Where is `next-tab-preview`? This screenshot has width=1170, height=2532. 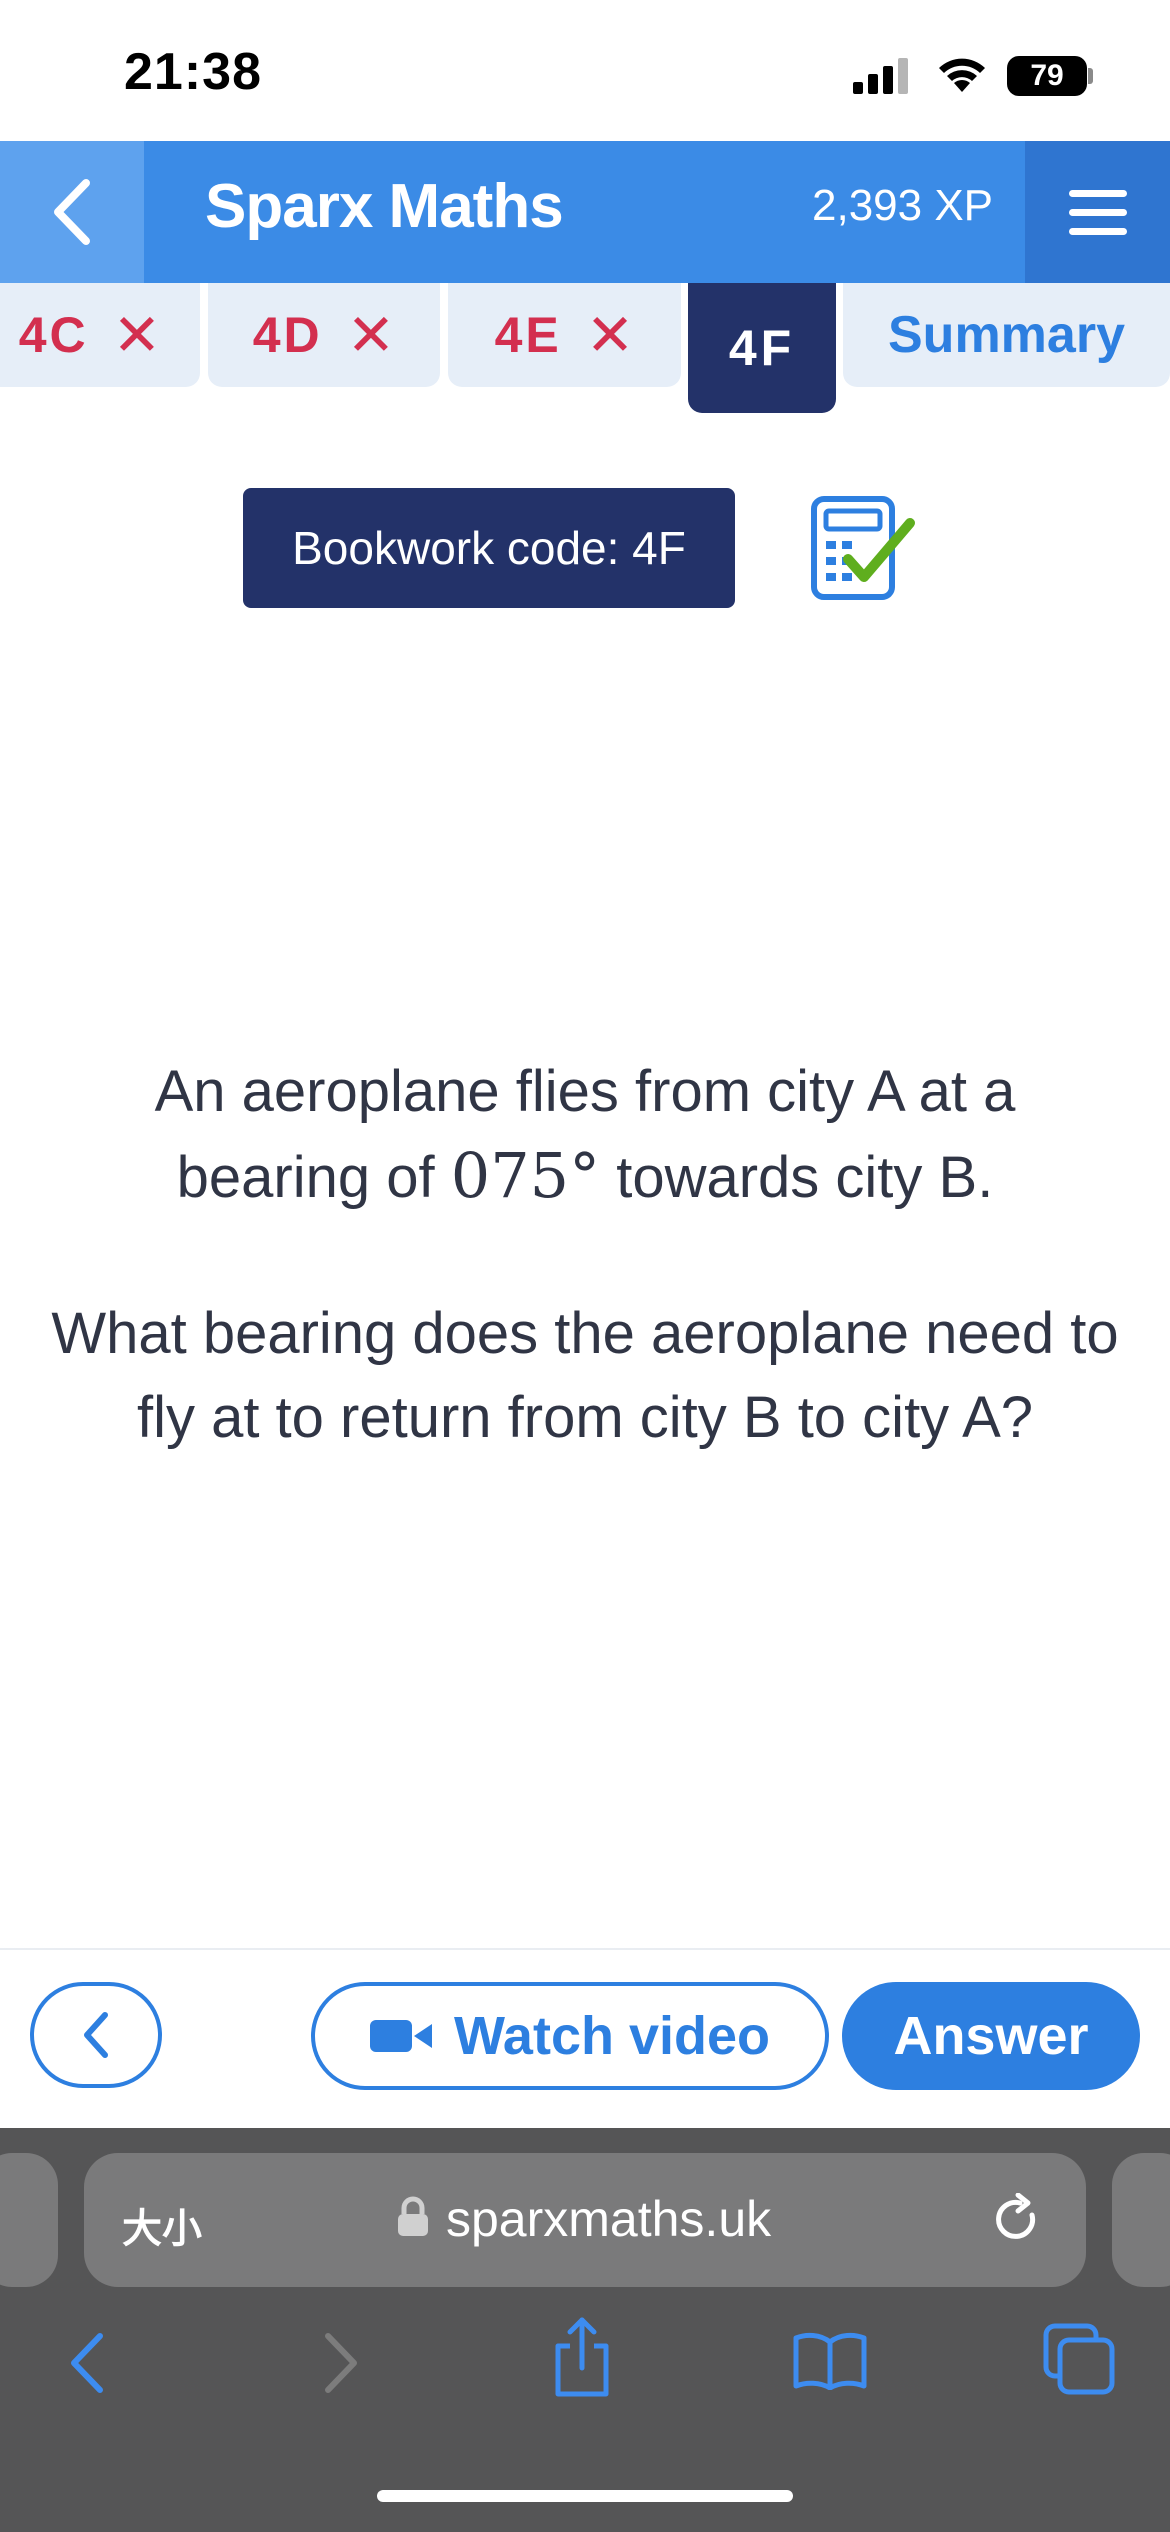
next-tab-preview is located at coordinates (1141, 2220).